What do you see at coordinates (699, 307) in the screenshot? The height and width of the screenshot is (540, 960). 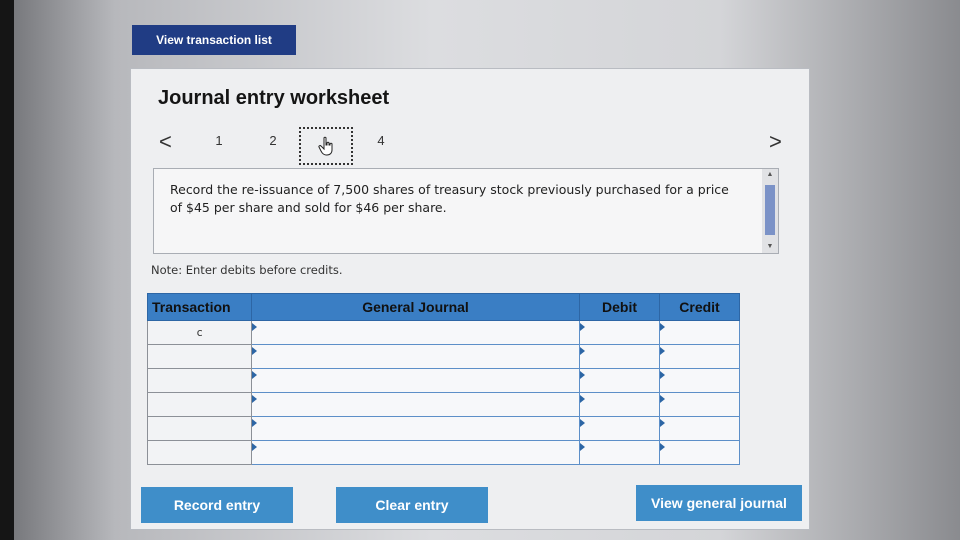 I see `header-credit: Credit` at bounding box center [699, 307].